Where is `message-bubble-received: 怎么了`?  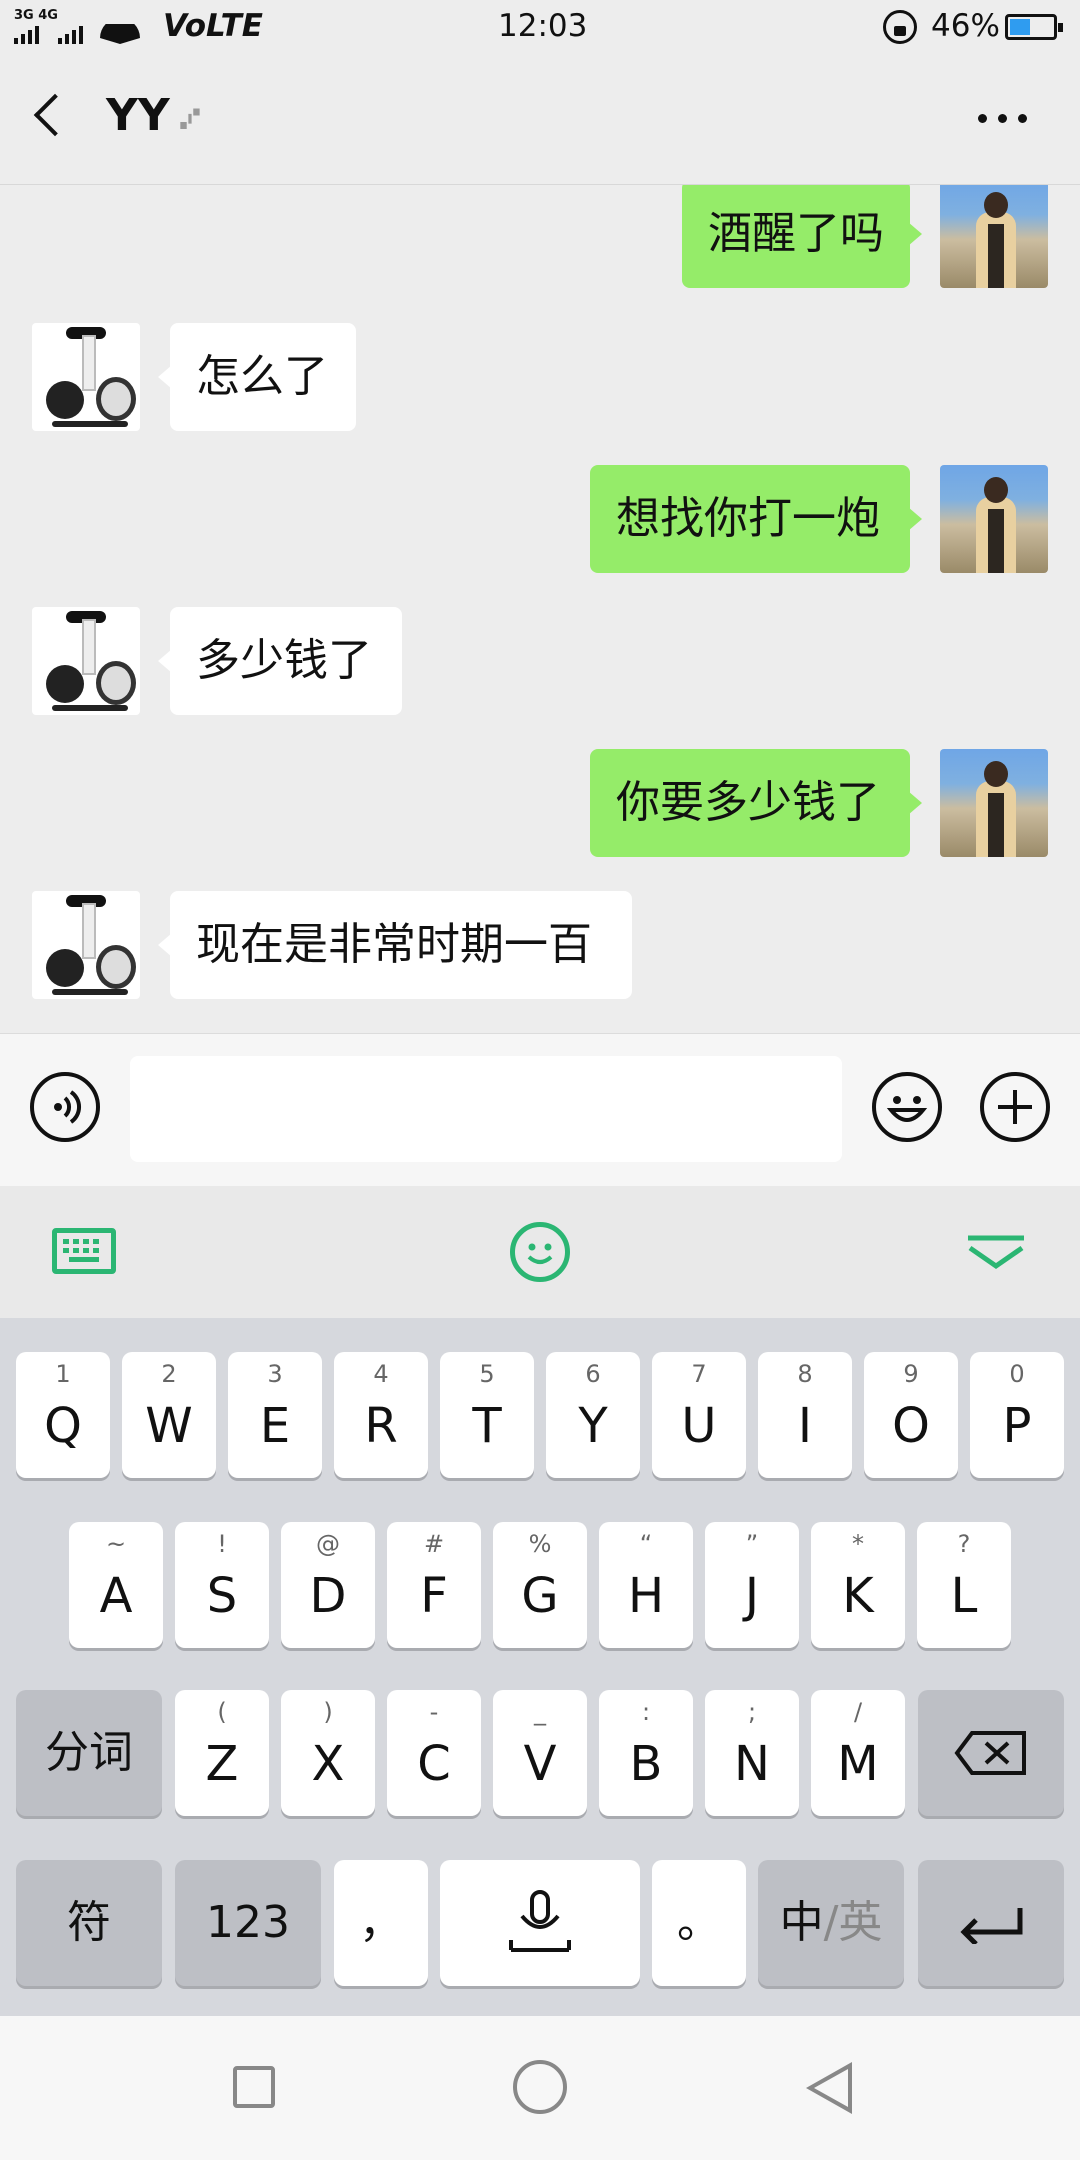
message-bubble-received: 怎么了 is located at coordinates (257, 377).